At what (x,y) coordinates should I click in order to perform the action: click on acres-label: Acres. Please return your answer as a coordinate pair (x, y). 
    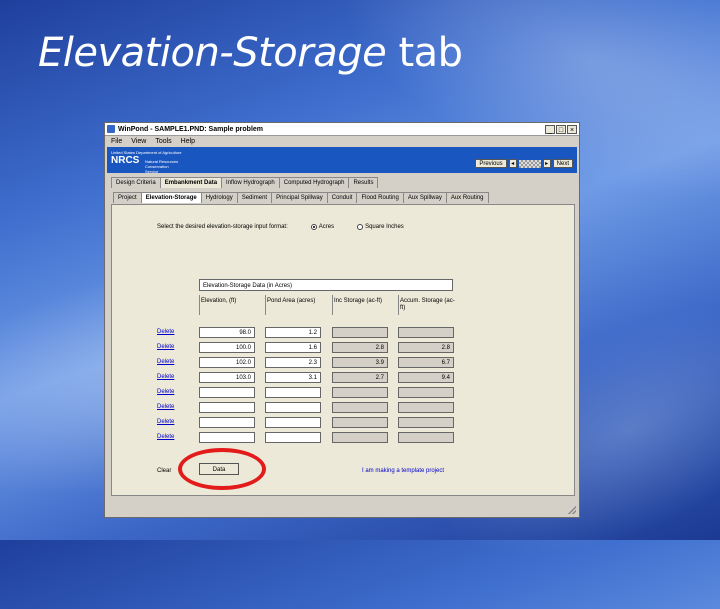
    Looking at the image, I should click on (326, 227).